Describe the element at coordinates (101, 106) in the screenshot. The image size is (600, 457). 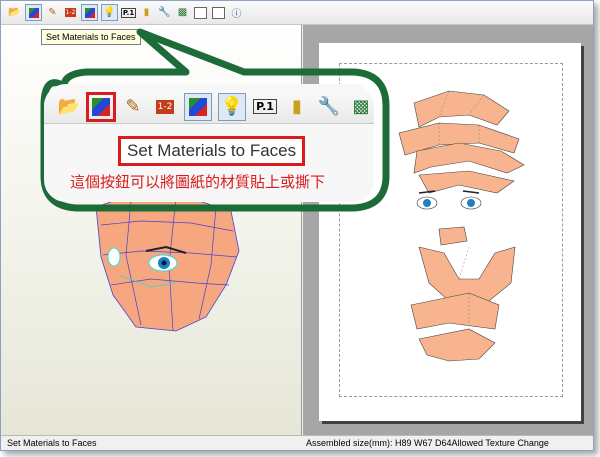
I see `zoom-materials-icon` at that location.